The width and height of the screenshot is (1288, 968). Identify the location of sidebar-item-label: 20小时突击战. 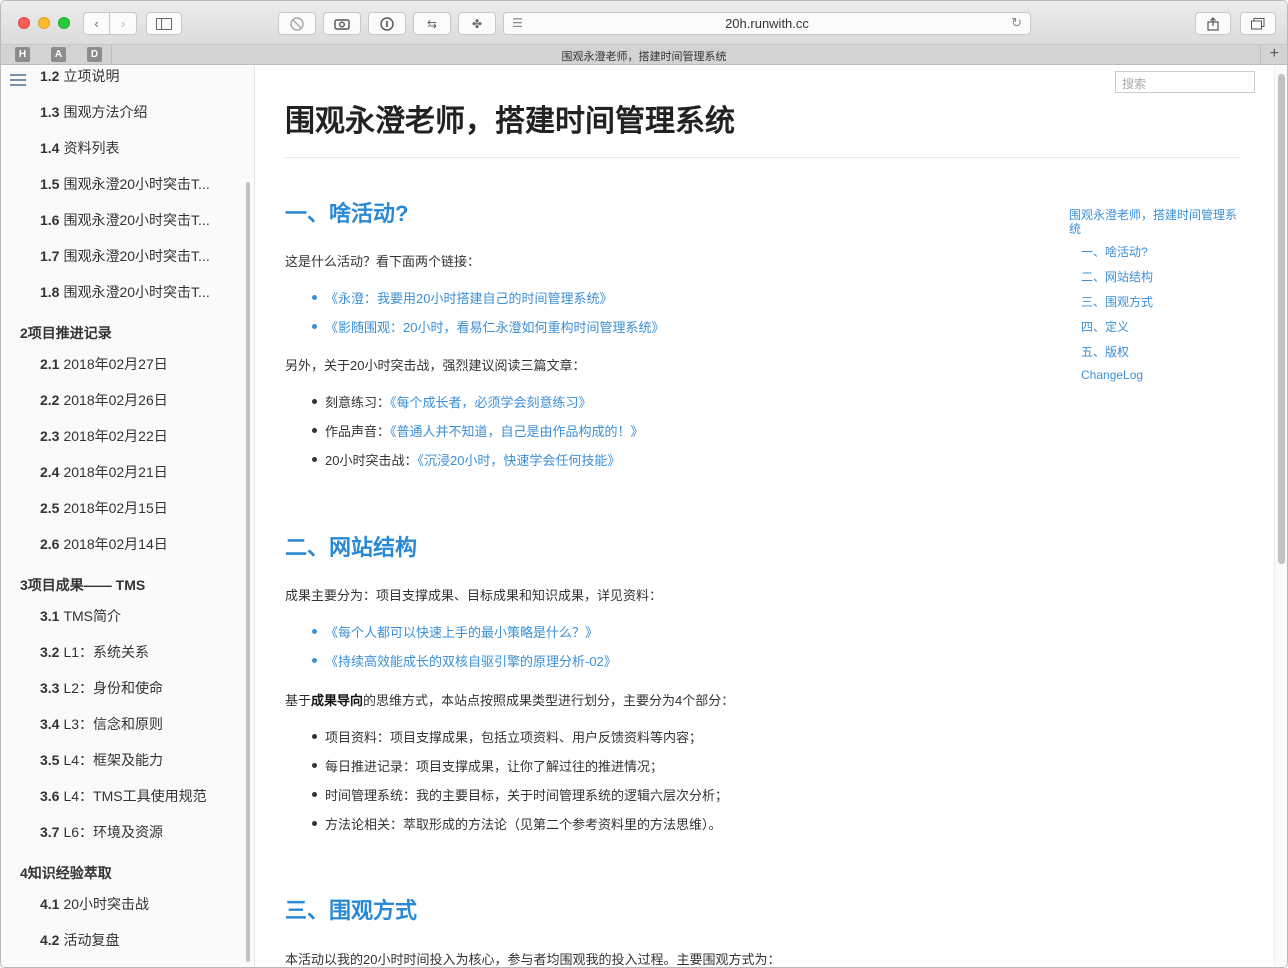
(106, 904).